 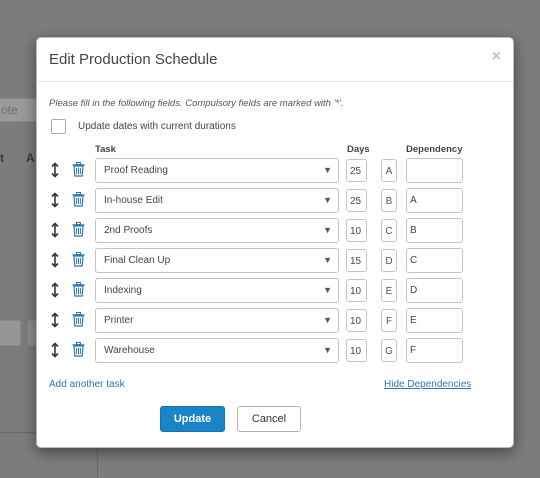 What do you see at coordinates (427, 384) in the screenshot?
I see `hide-dependencies-link: Hide Dependencies` at bounding box center [427, 384].